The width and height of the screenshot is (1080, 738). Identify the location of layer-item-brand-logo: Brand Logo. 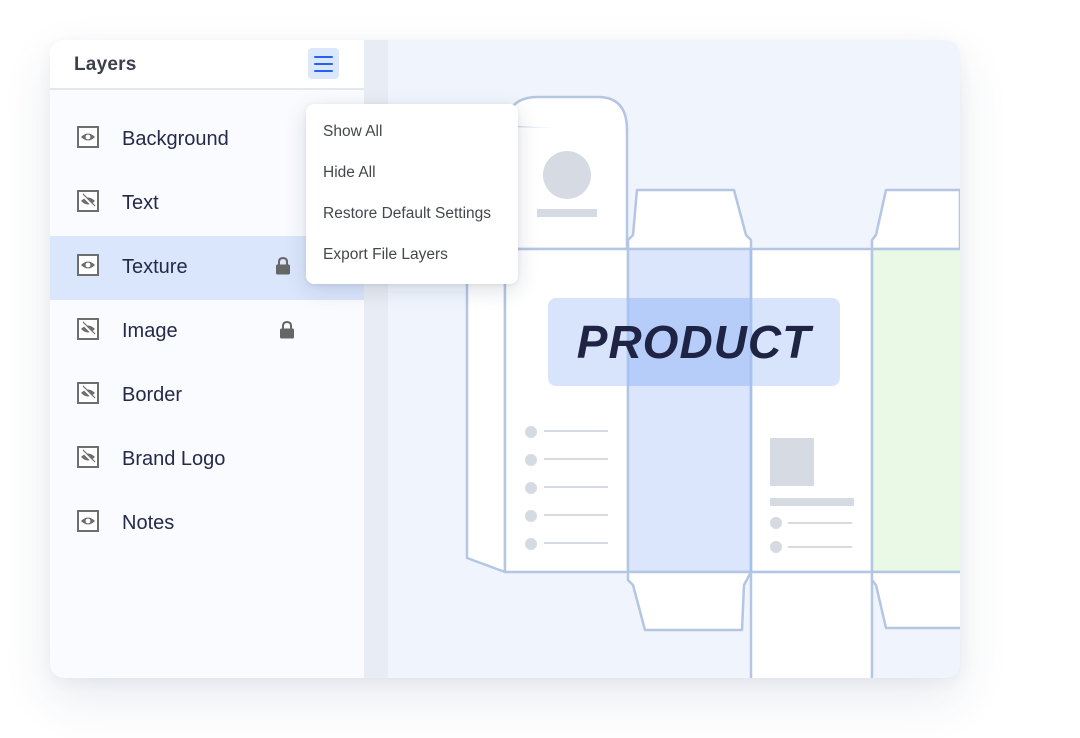
(207, 460).